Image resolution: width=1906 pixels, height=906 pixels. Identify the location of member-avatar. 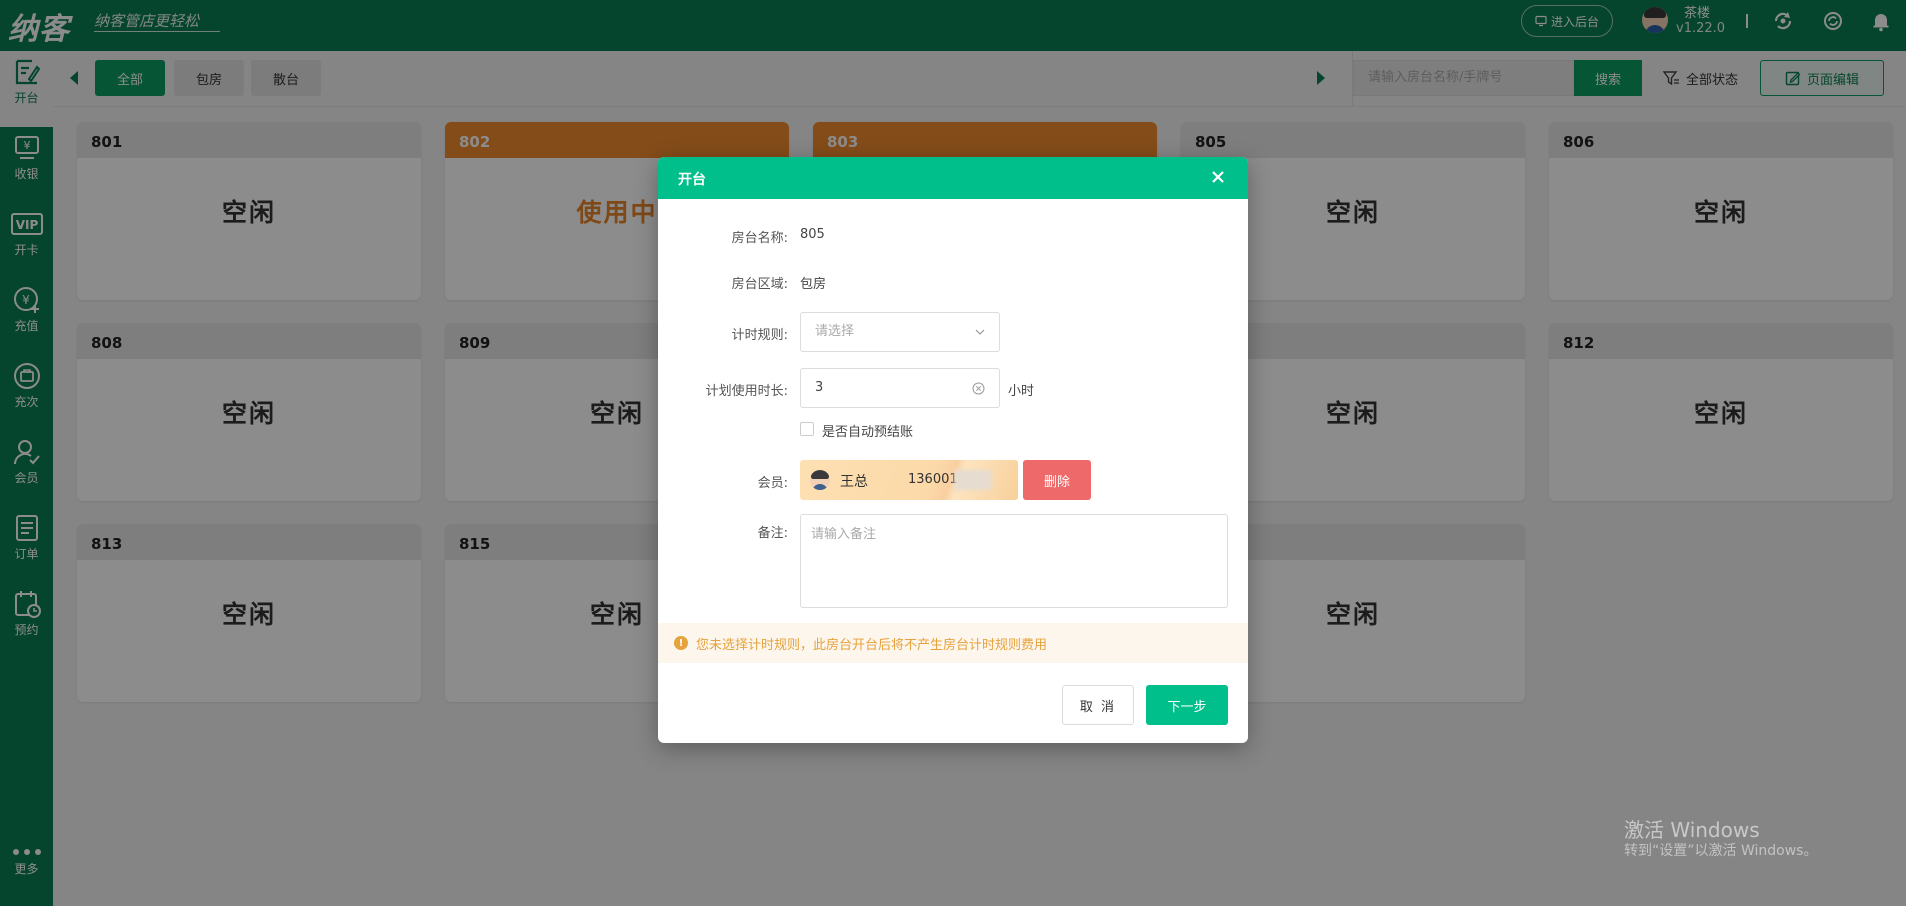
(820, 480).